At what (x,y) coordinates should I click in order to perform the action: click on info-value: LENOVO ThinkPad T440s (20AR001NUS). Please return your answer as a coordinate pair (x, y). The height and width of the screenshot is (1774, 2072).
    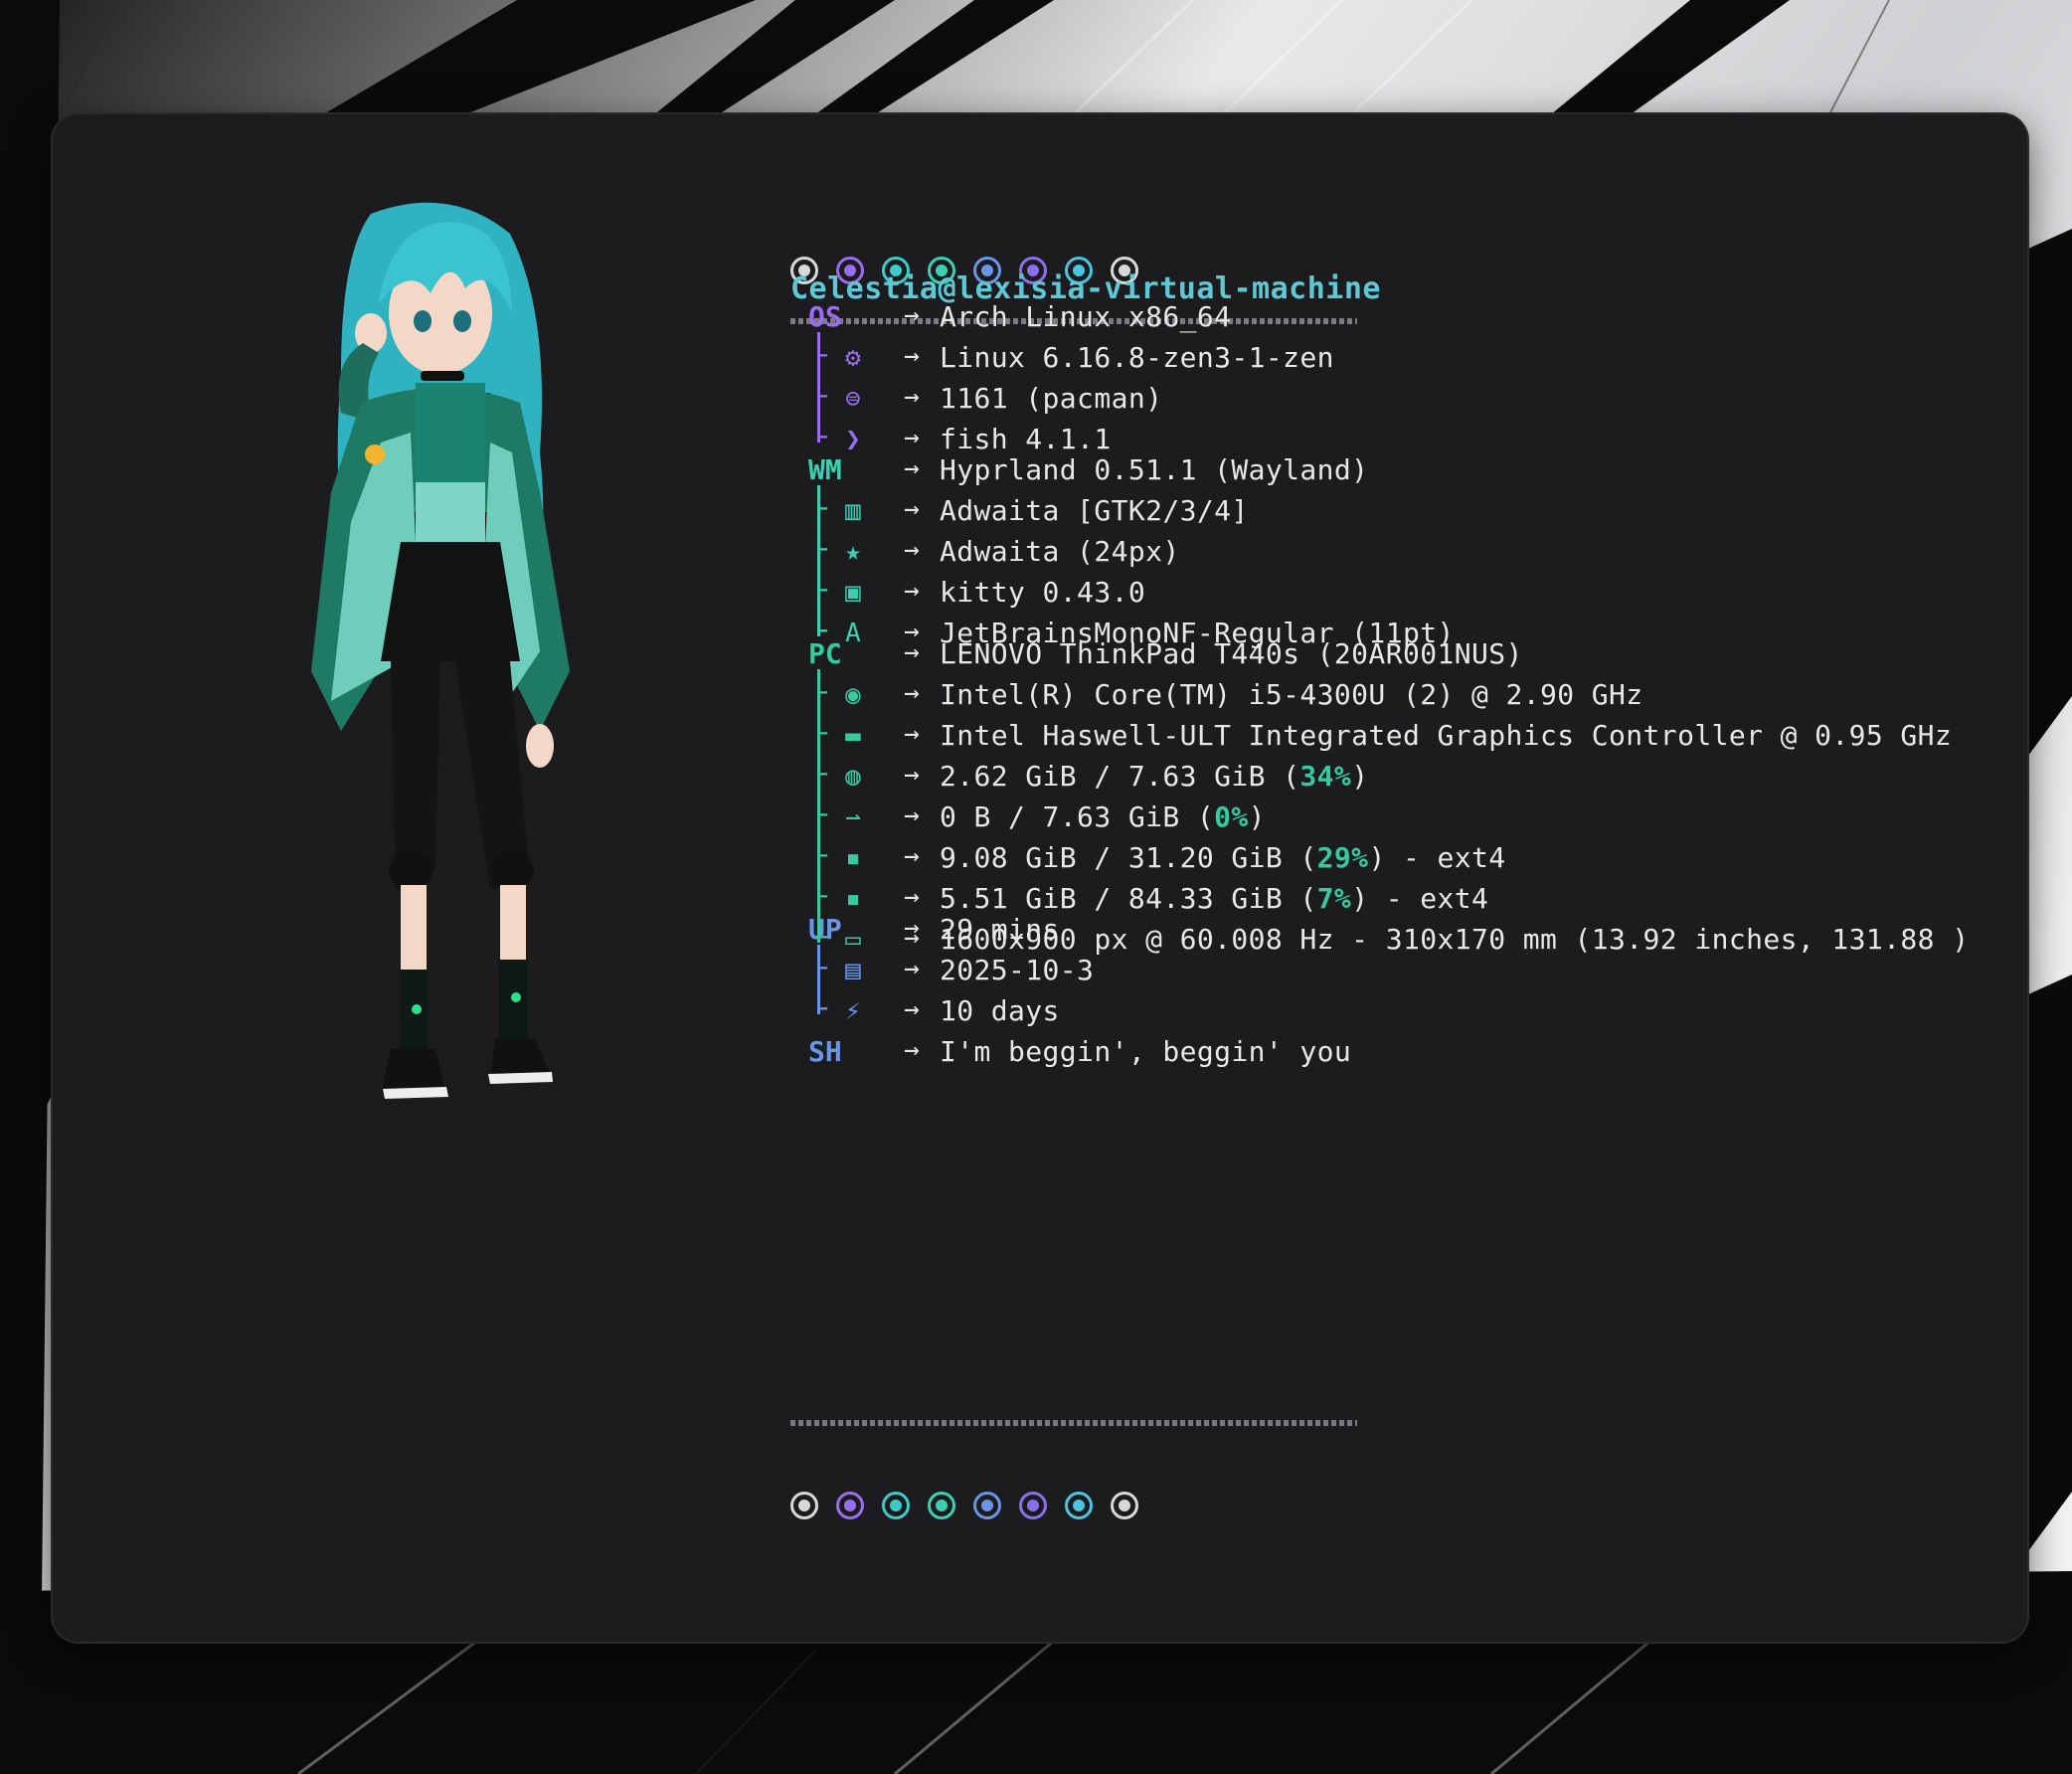
    Looking at the image, I should click on (1231, 654).